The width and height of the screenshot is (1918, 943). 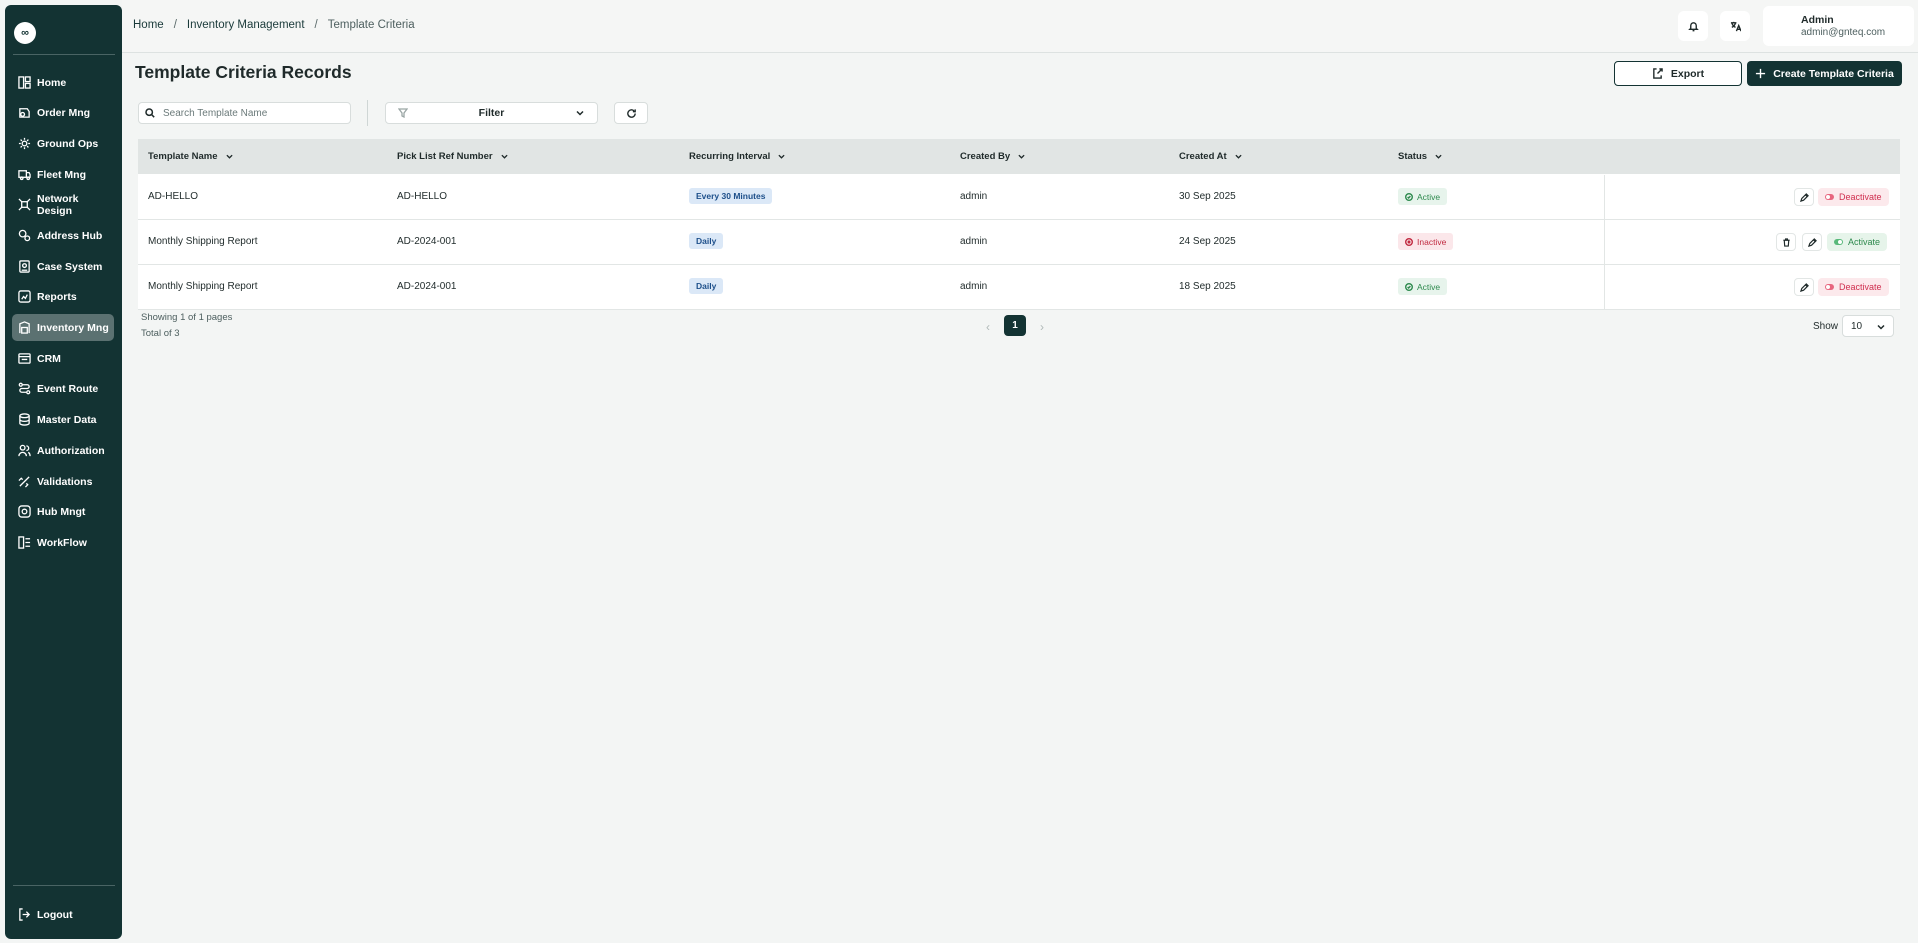 What do you see at coordinates (24, 174) in the screenshot?
I see `truck-icon` at bounding box center [24, 174].